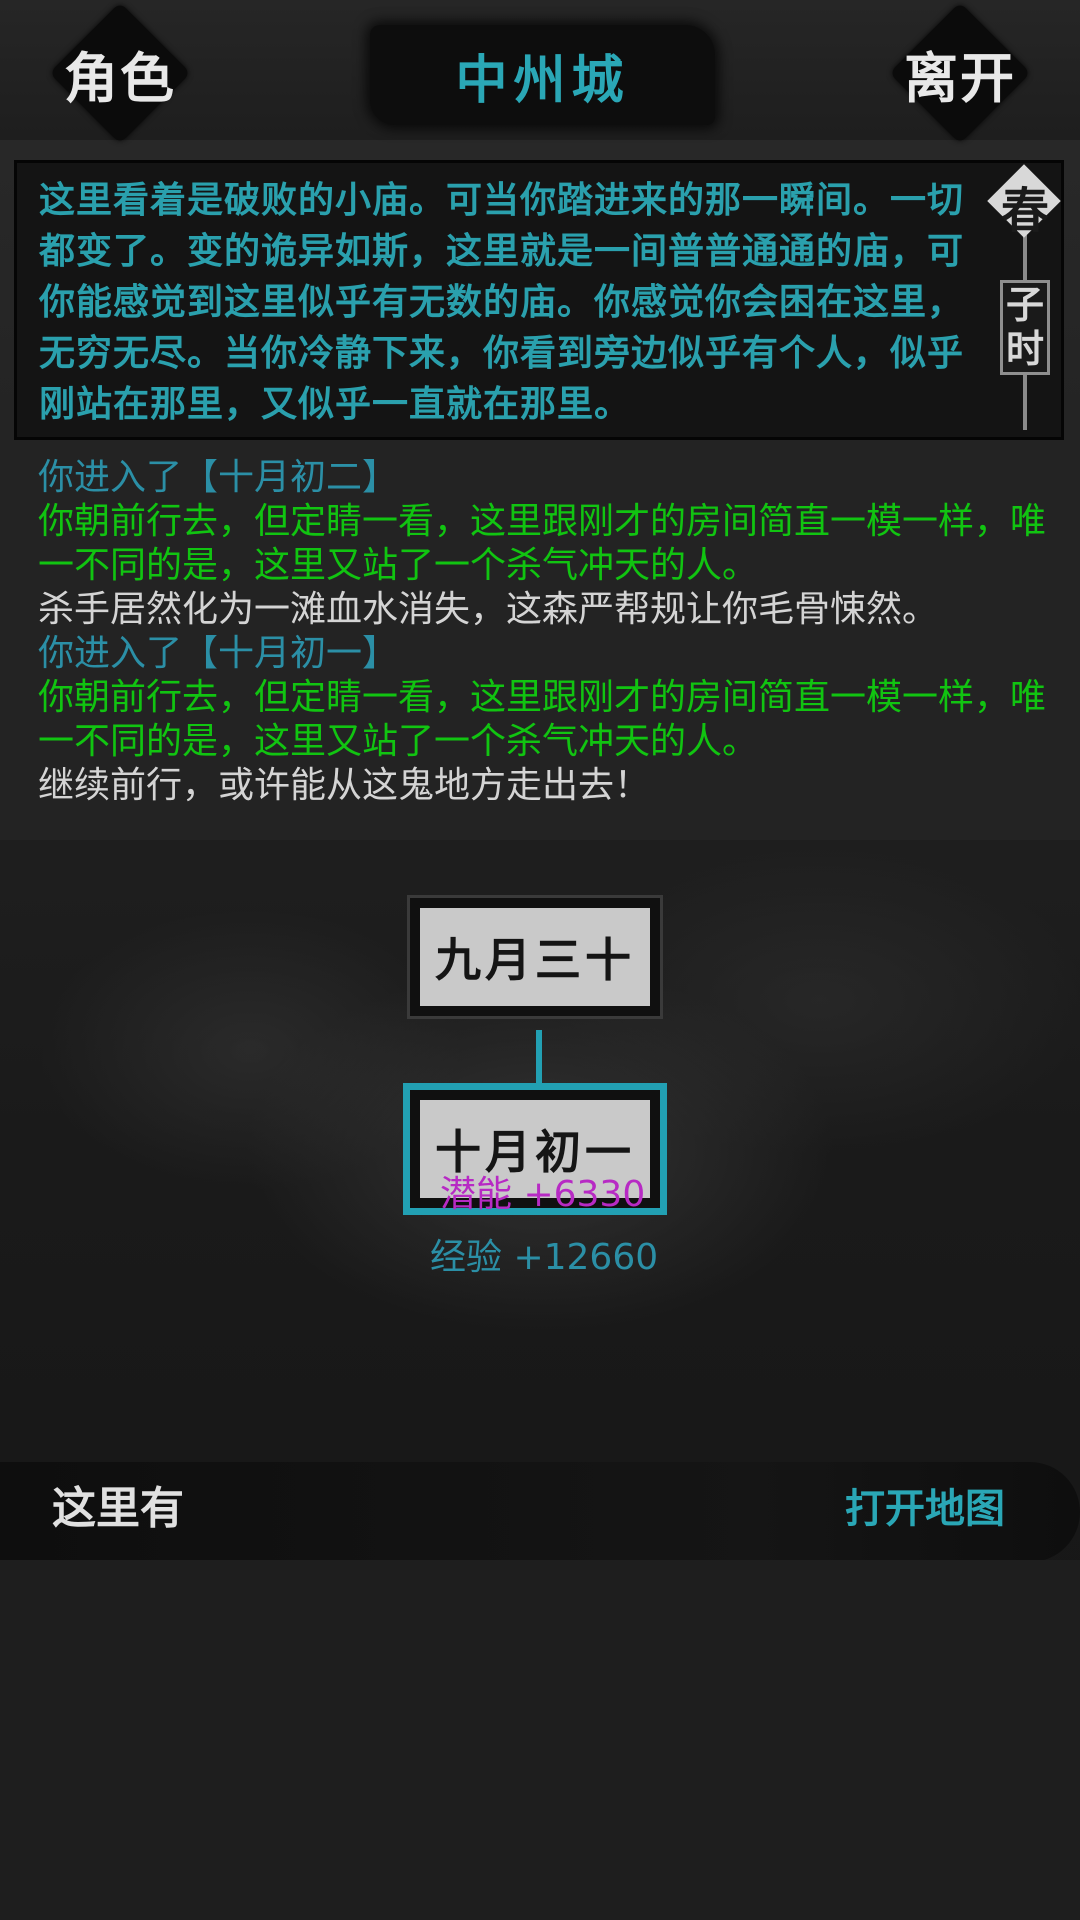 Image resolution: width=1080 pixels, height=1920 pixels. Describe the element at coordinates (344, 785) in the screenshot. I see `log-entry: 继续前行，或许能从这鬼地方走出去！` at that location.